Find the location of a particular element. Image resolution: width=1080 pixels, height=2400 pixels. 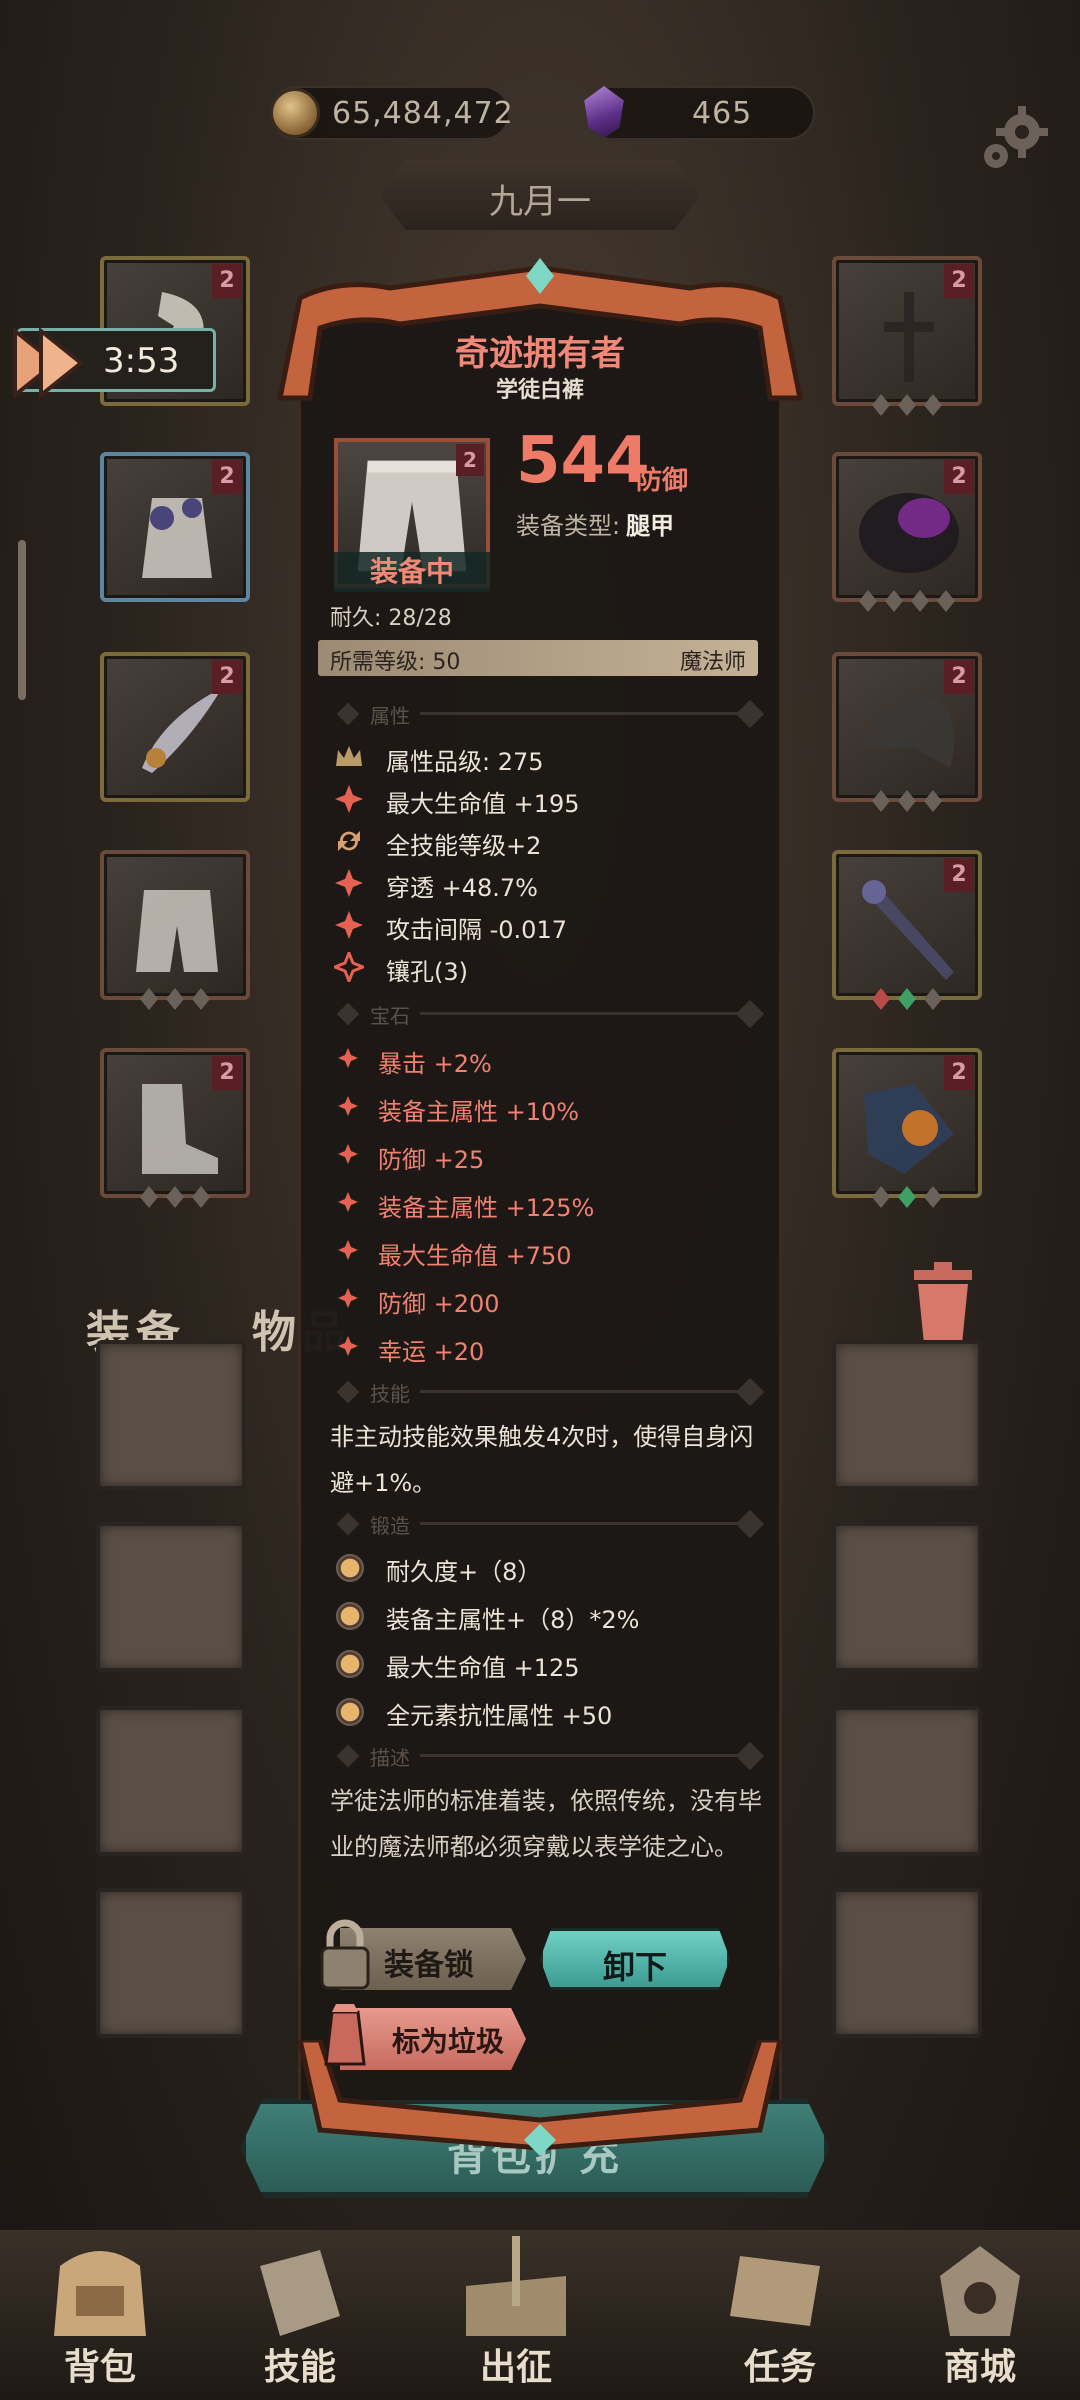

slot-left-2: 2 is located at coordinates (175, 527).